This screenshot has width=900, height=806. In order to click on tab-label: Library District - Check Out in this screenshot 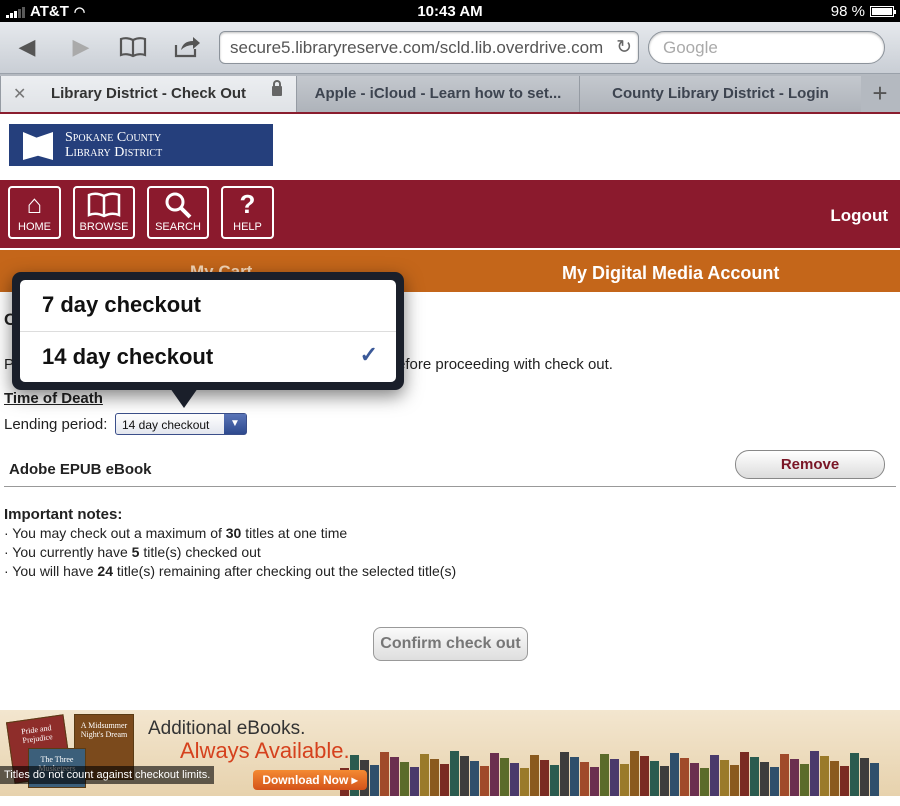, I will do `click(148, 93)`.